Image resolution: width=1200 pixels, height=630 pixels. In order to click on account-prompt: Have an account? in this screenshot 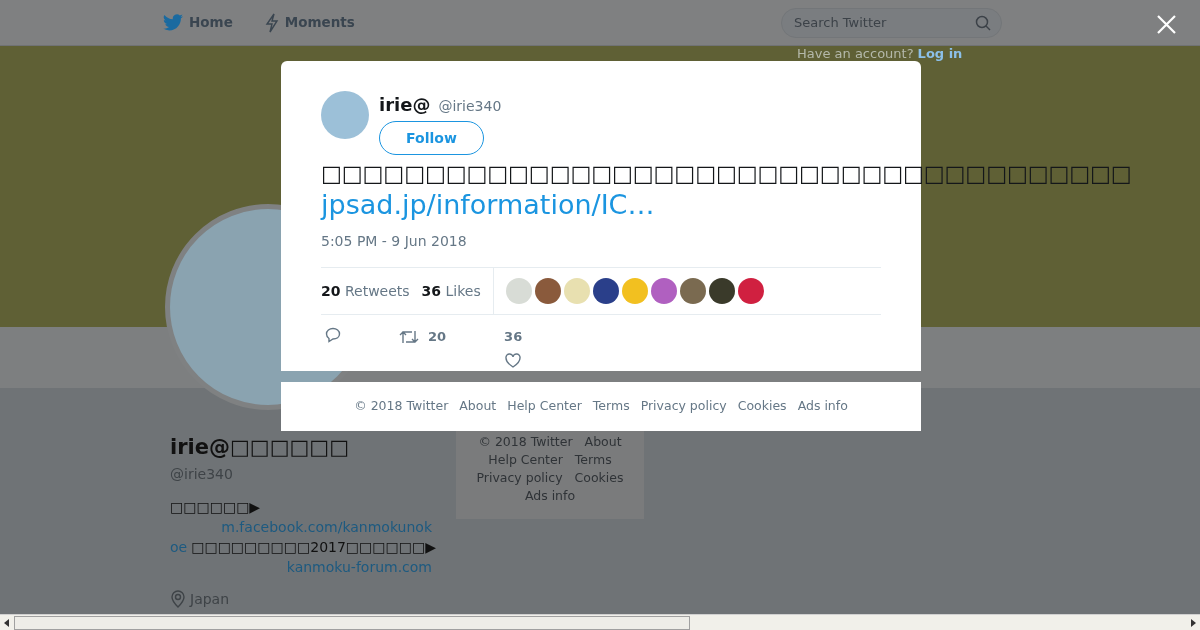, I will do `click(855, 54)`.